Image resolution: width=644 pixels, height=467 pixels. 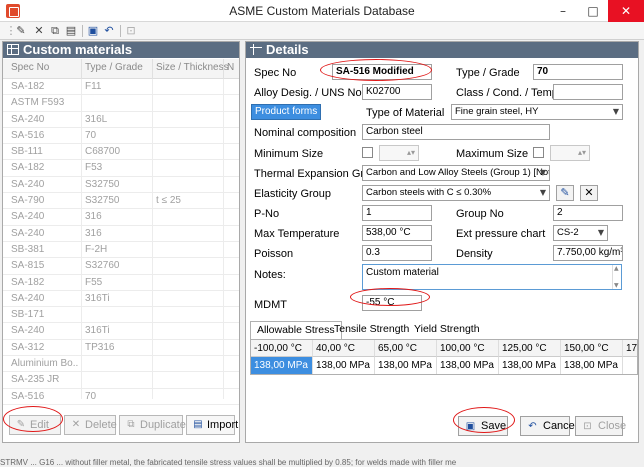 I want to click on column-header-spec-no: Spec No, so click(x=30, y=67).